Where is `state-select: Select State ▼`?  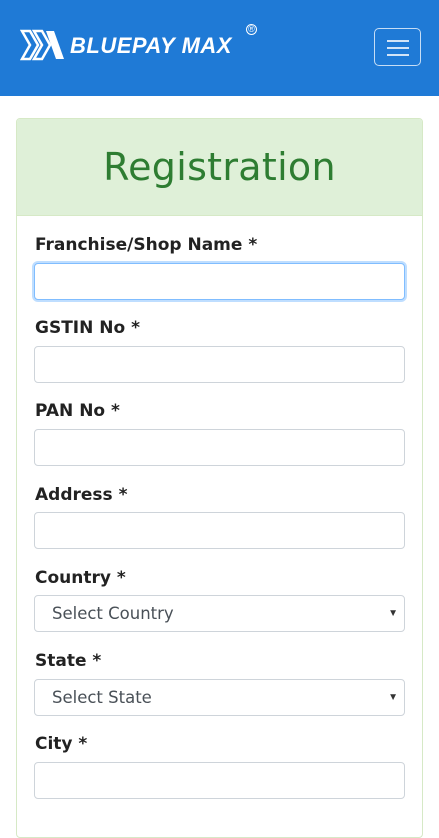
state-select: Select State ▼ is located at coordinates (219, 697).